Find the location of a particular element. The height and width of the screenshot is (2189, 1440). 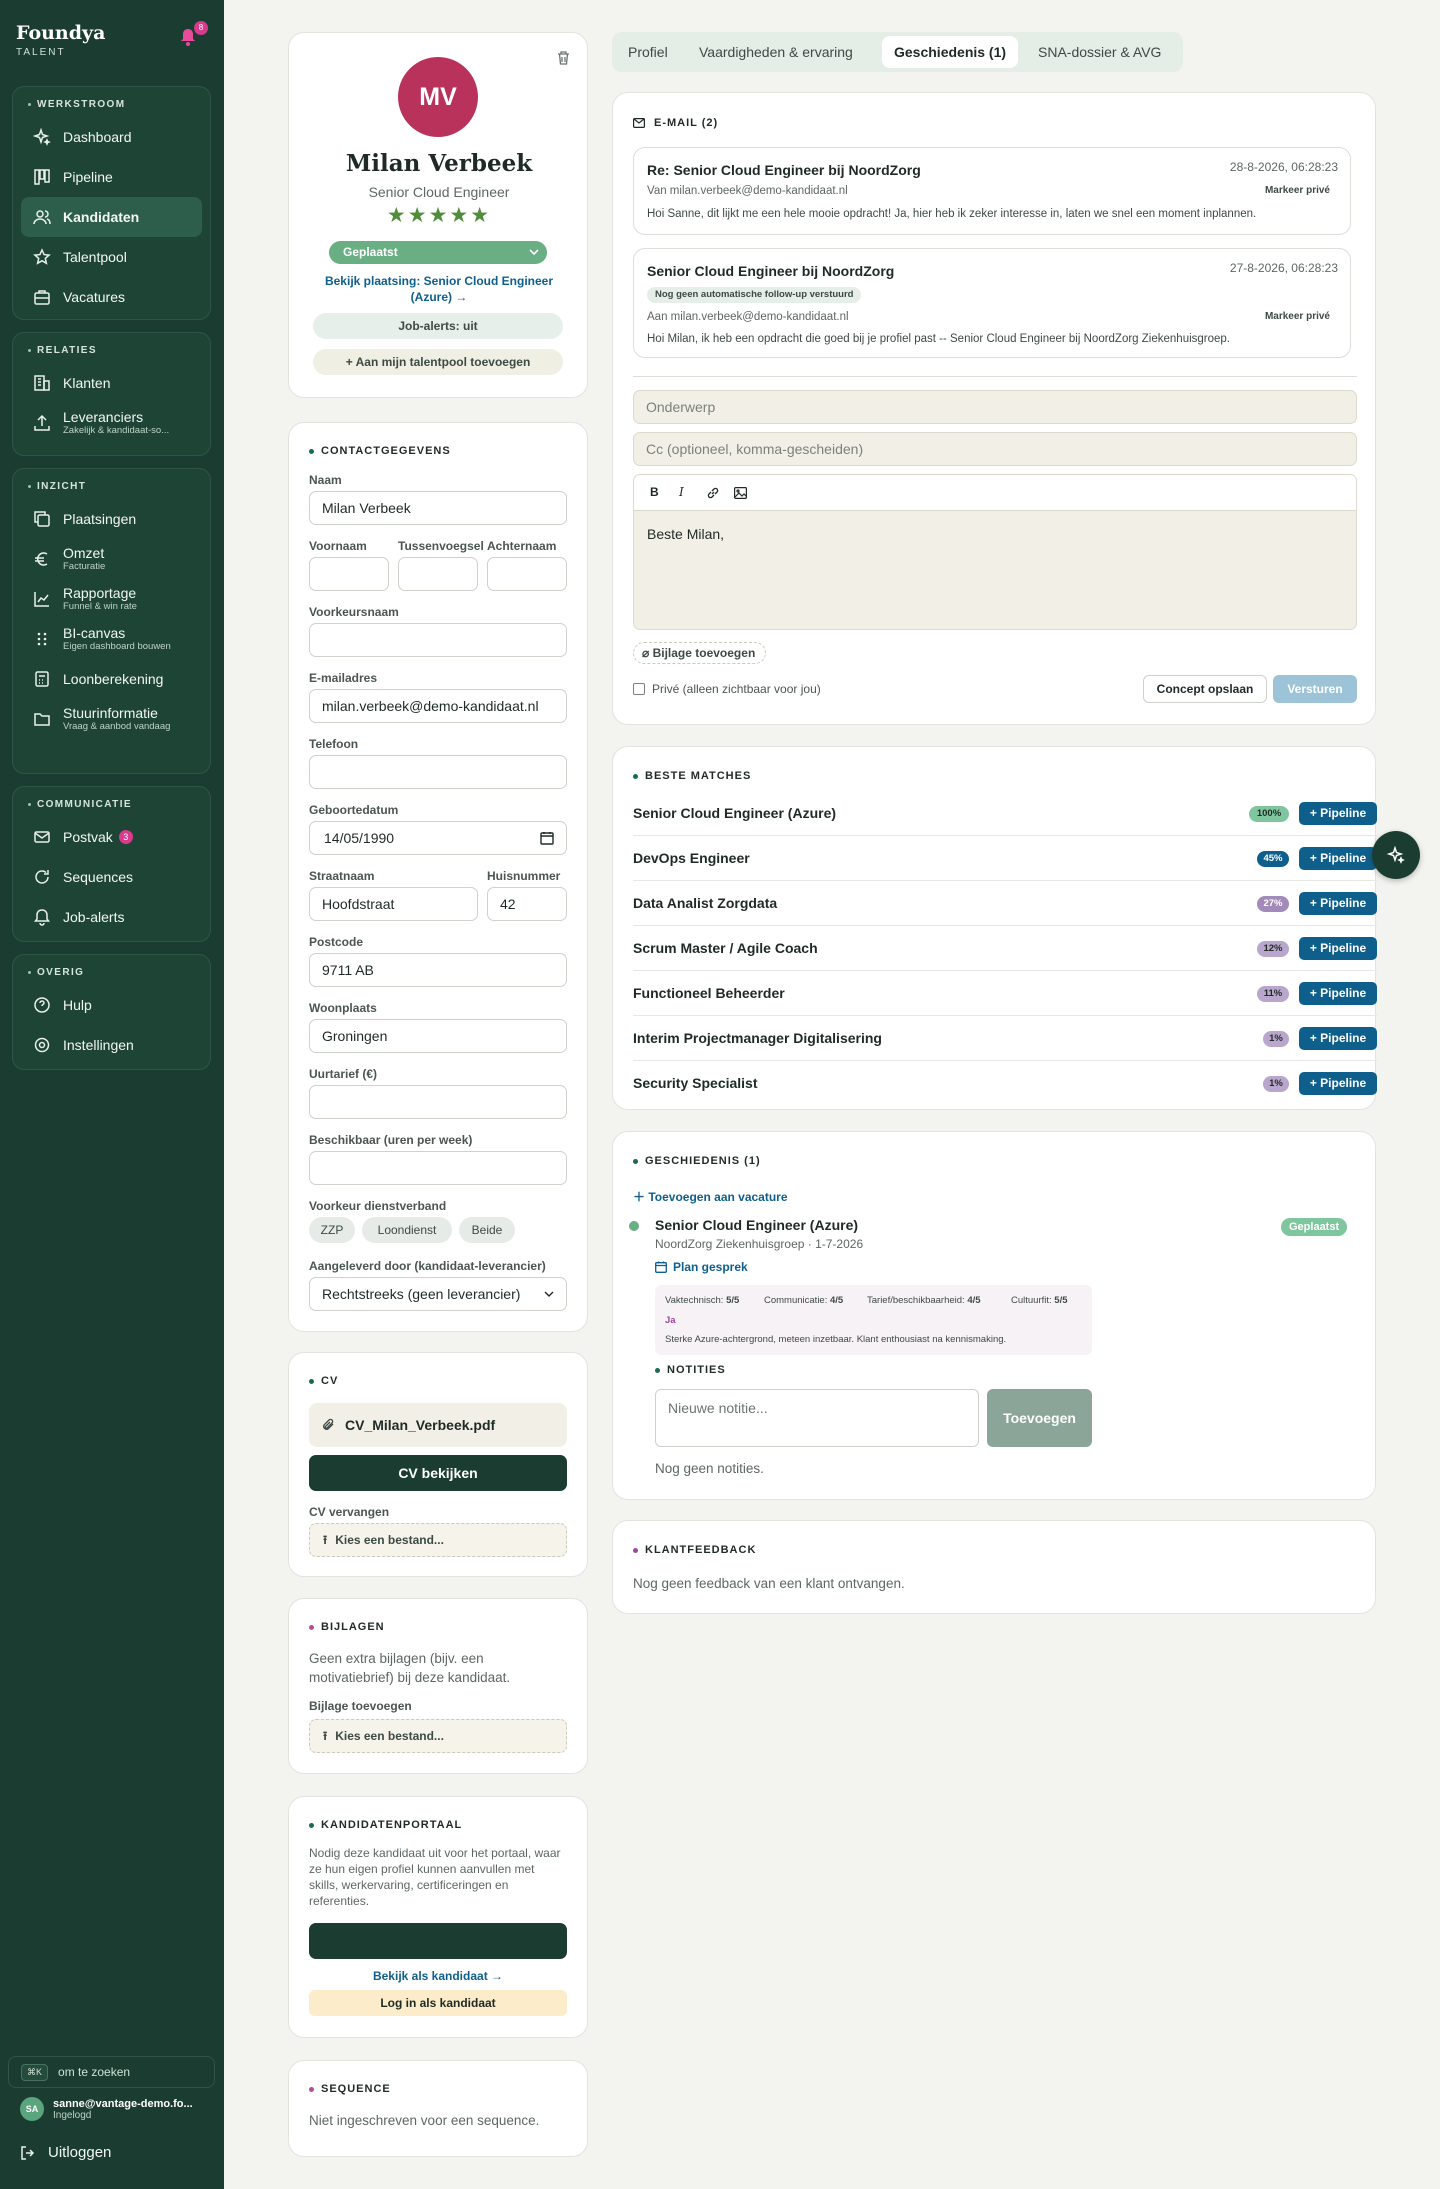

birthdate-field: 14/05/1990 is located at coordinates (438, 838).